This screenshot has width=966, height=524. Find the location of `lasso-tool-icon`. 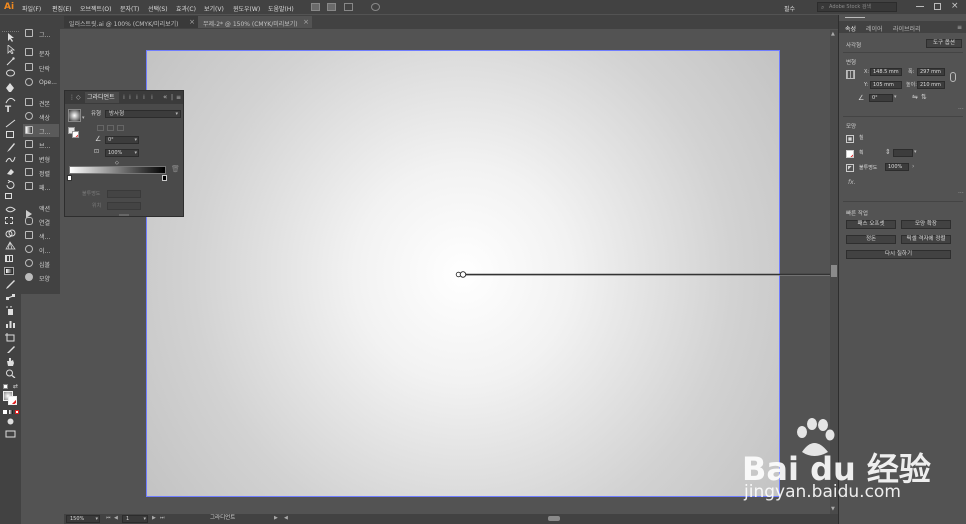

lasso-tool-icon is located at coordinates (10, 73).